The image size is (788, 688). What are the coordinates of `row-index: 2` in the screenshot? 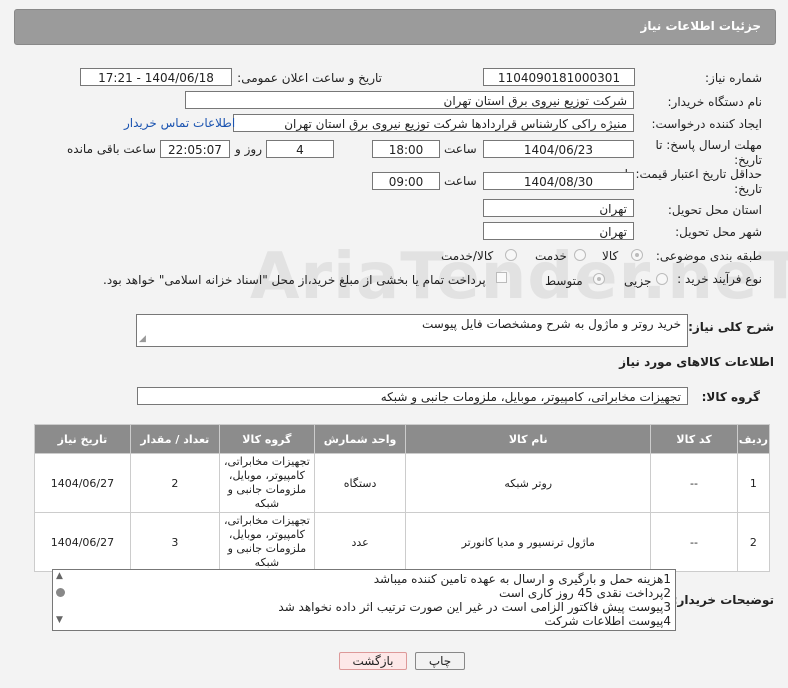 It's located at (753, 542).